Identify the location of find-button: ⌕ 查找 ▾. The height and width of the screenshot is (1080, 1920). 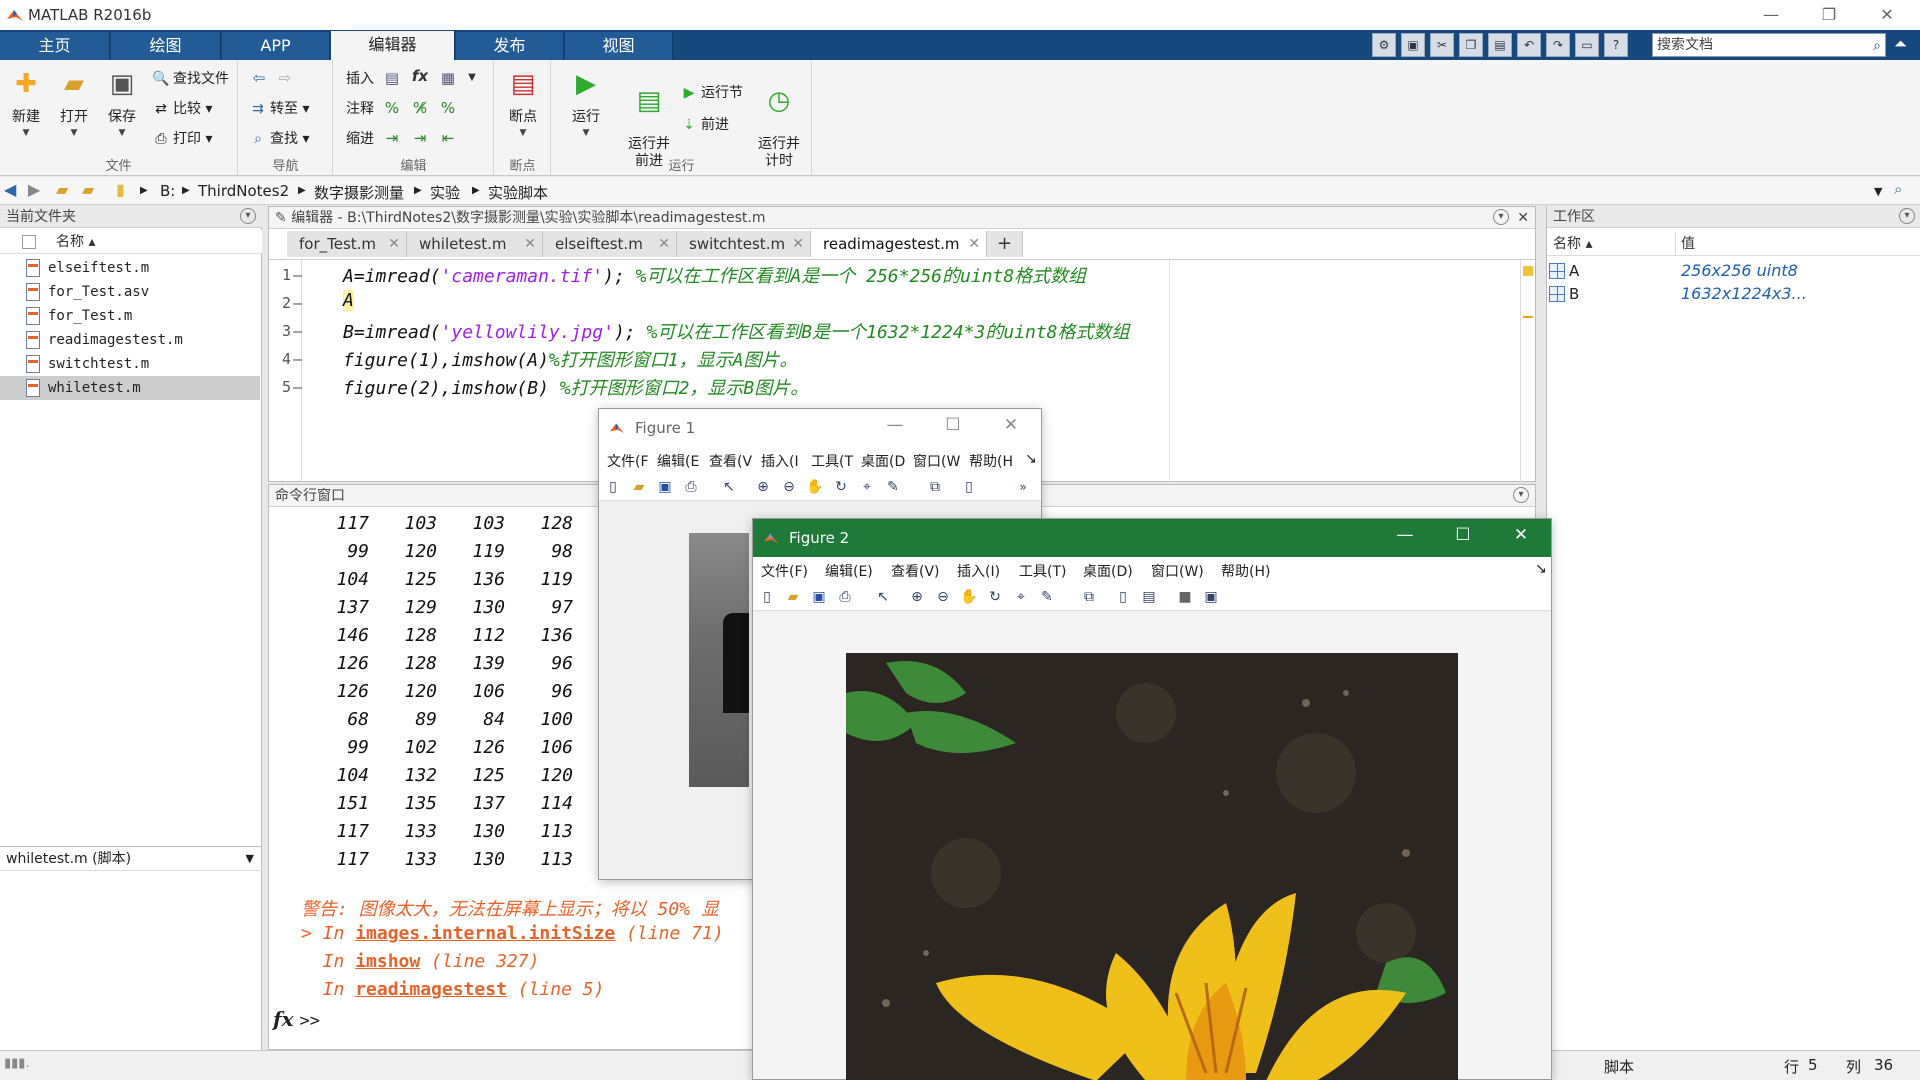
(279, 138).